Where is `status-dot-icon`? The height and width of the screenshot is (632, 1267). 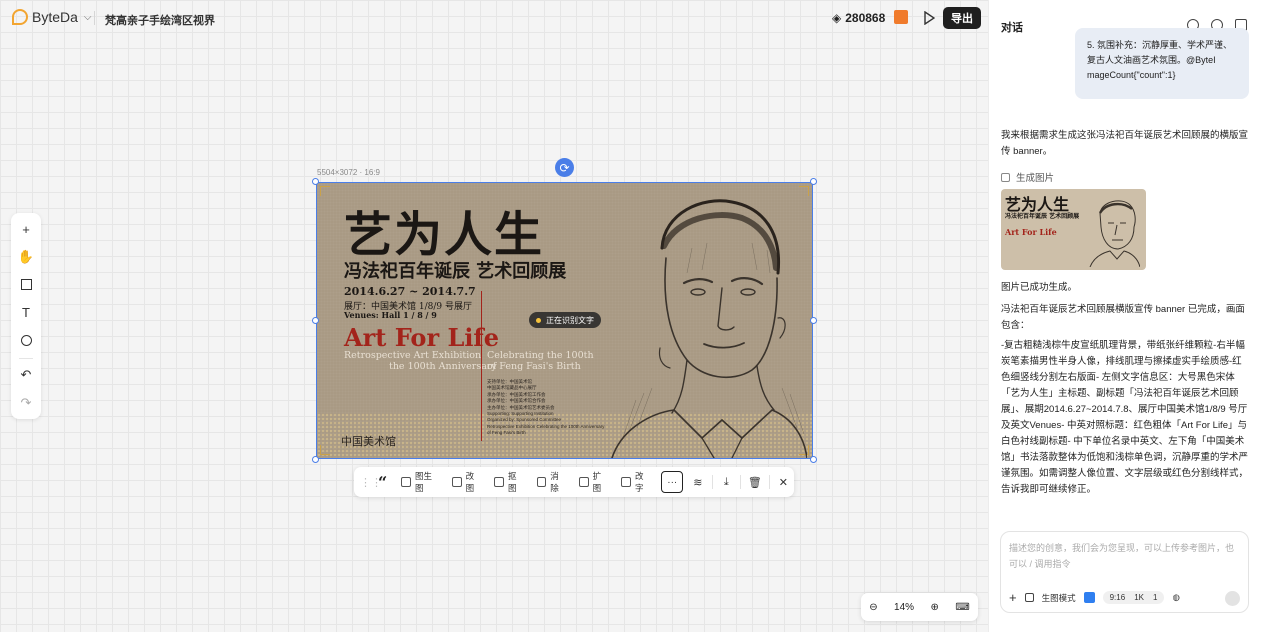
status-dot-icon is located at coordinates (538, 320).